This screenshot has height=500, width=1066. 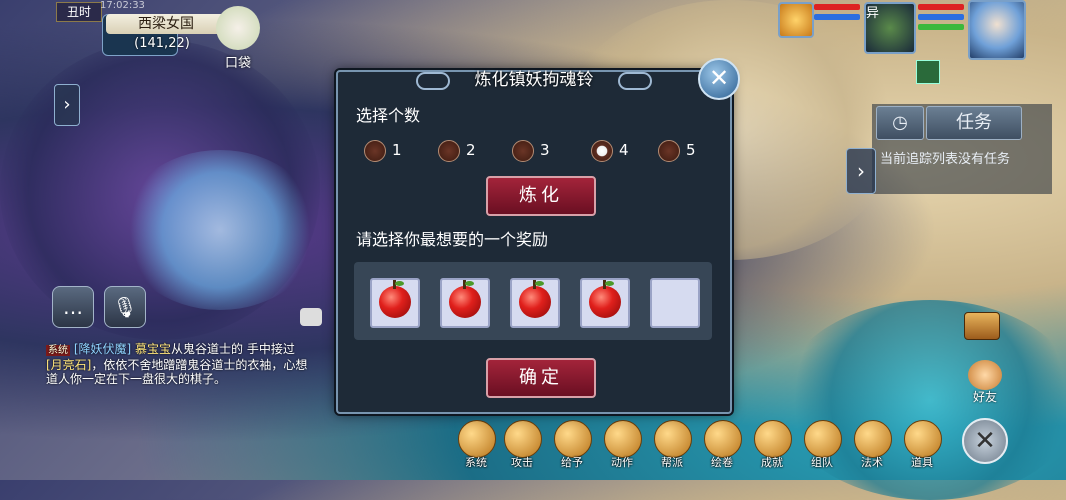 I want to click on player-avatar, so click(x=997, y=30).